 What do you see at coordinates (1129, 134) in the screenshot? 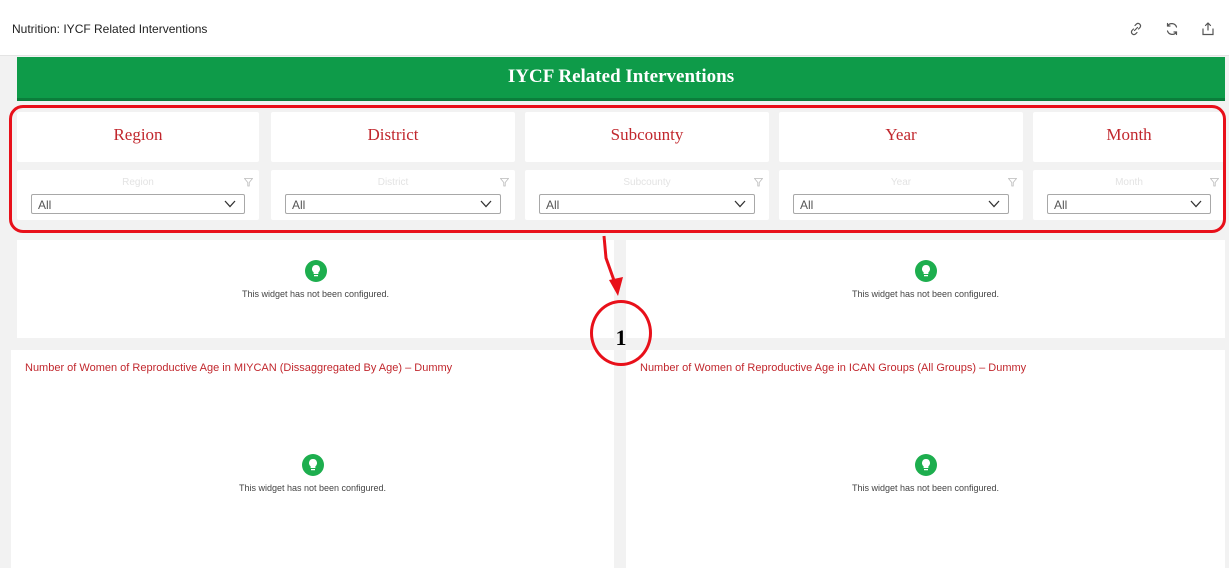
I see `filter-label-month: Month` at bounding box center [1129, 134].